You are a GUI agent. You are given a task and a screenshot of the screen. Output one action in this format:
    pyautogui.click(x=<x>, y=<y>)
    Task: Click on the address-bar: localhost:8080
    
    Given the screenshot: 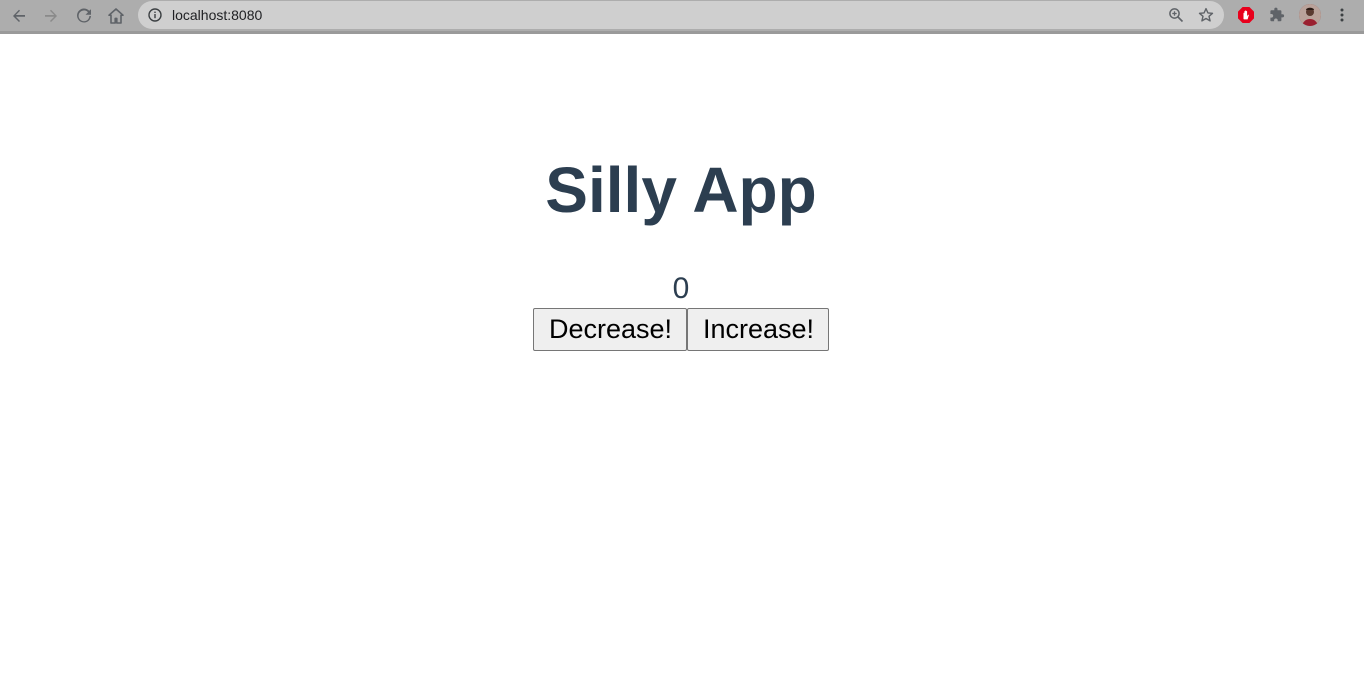 What is the action you would take?
    pyautogui.click(x=681, y=15)
    